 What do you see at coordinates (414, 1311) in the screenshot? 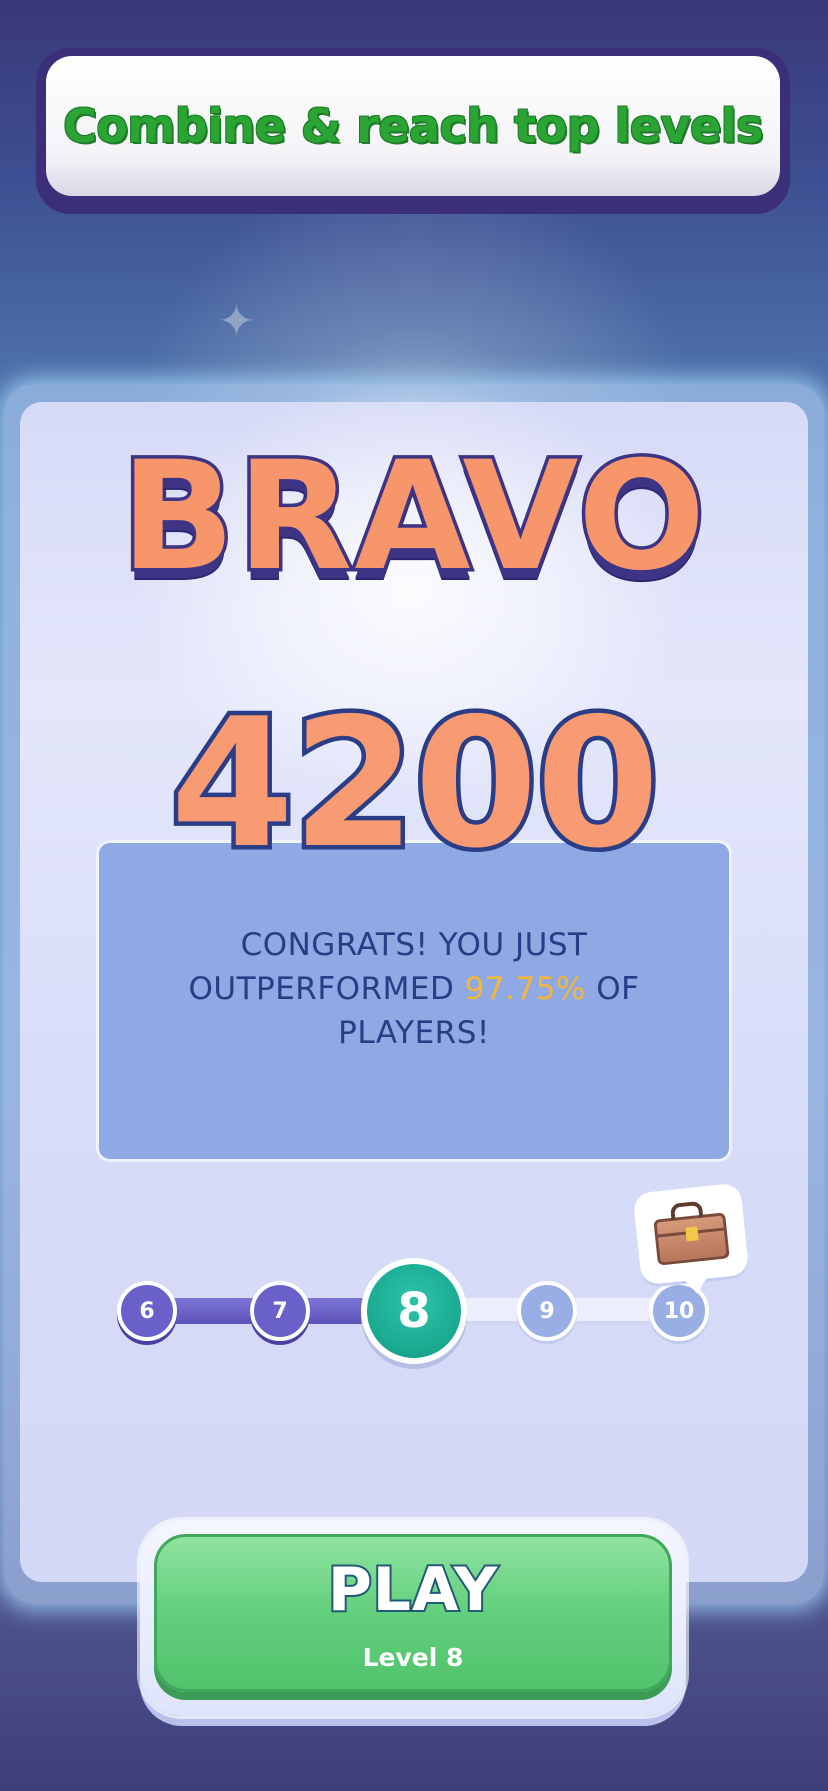
I see `level-node-current: 8` at bounding box center [414, 1311].